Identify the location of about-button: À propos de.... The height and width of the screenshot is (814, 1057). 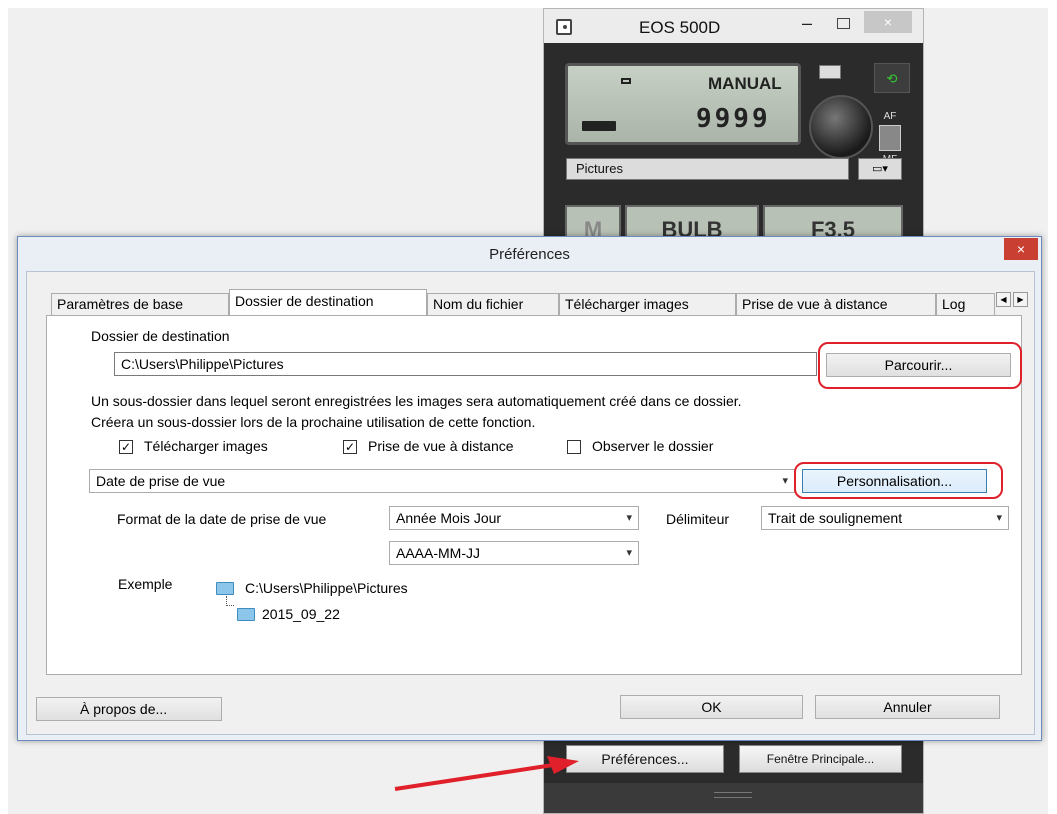
(129, 709).